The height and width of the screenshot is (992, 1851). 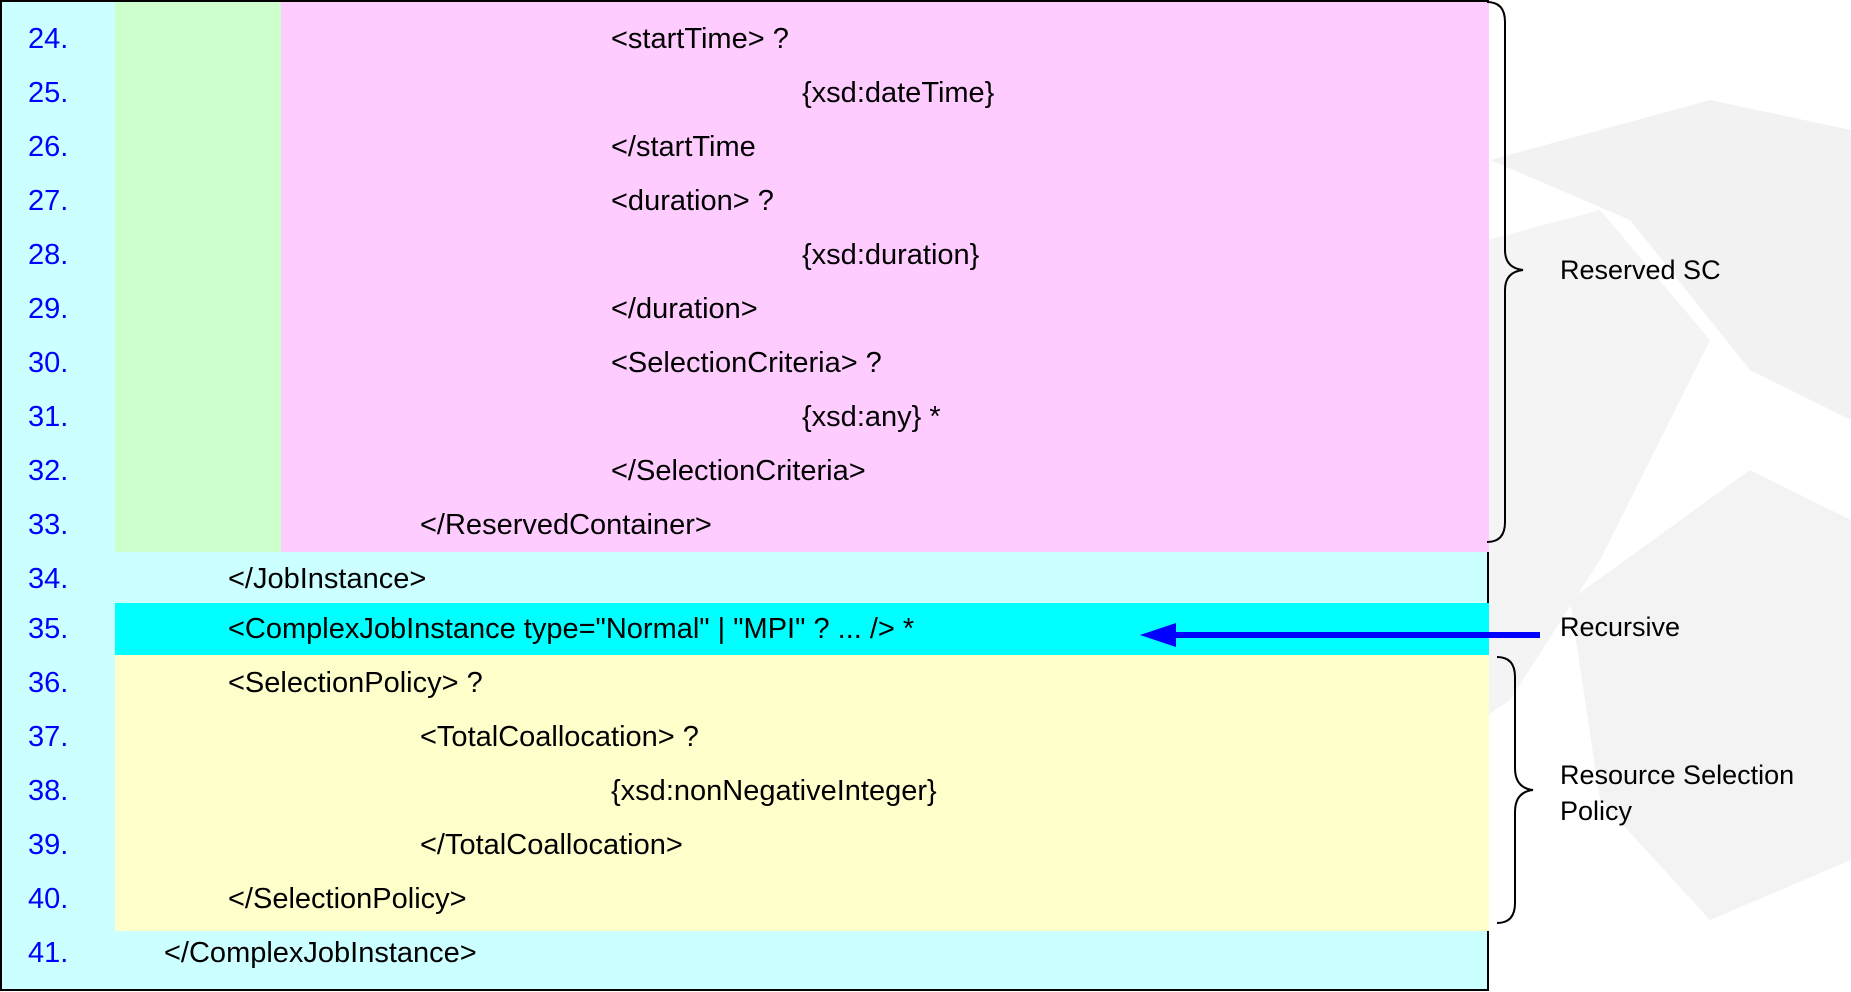 I want to click on code-line: </JobInstance>, so click(x=327, y=579).